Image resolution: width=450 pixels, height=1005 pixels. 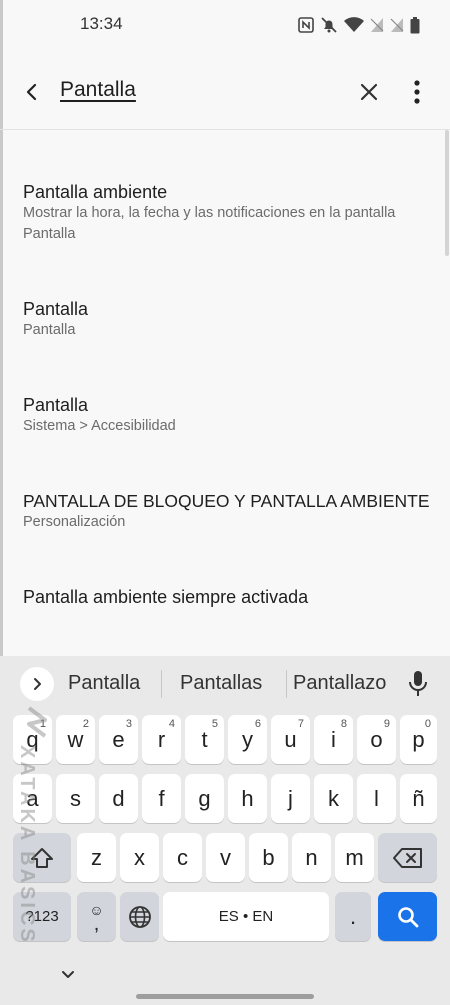 I want to click on more-options-button, so click(x=417, y=92).